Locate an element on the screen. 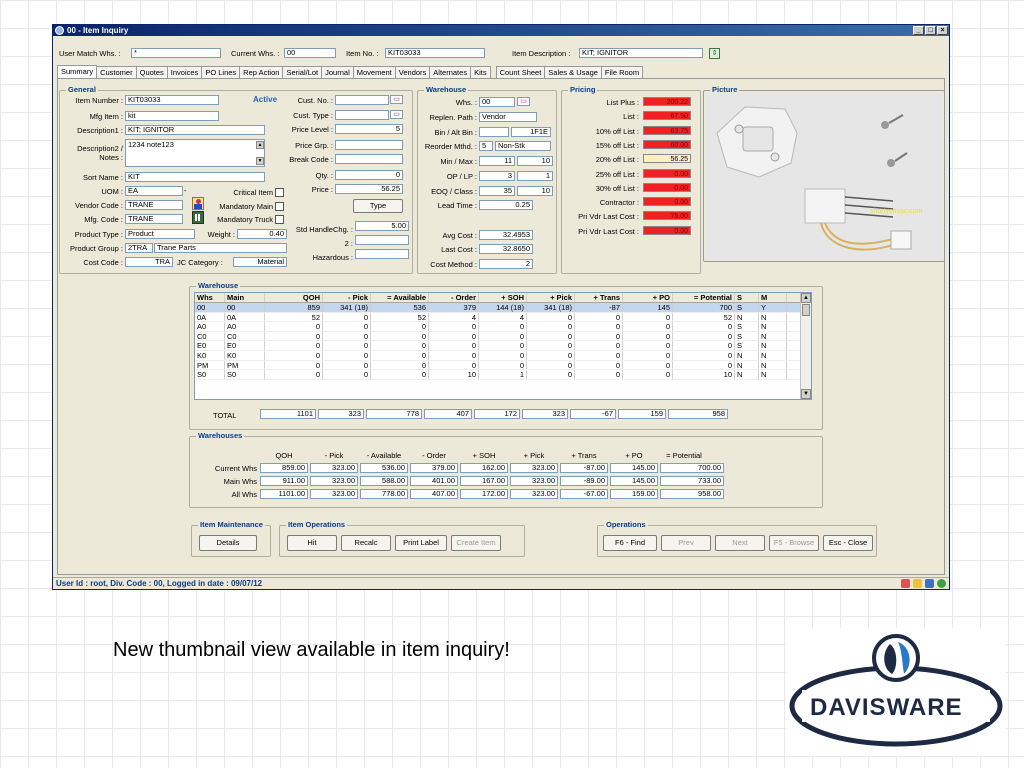  alt-bin-field: 1F1E is located at coordinates (531, 132).